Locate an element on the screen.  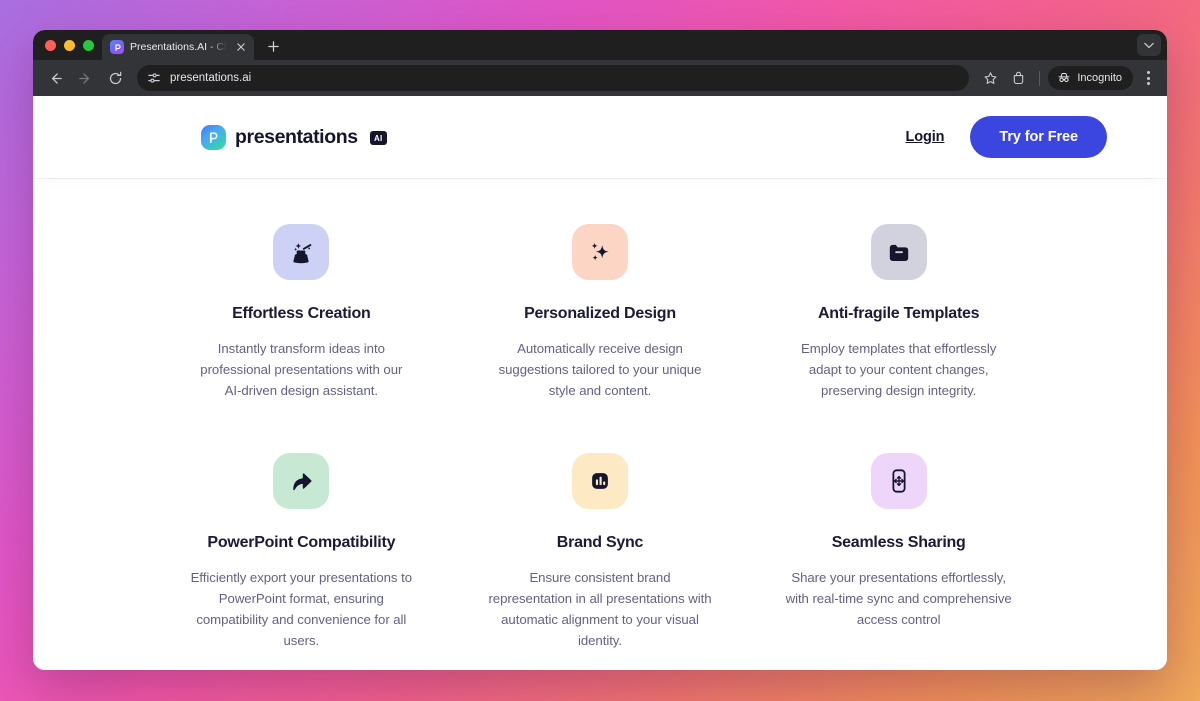
presentations-favicon is located at coordinates (117, 47).